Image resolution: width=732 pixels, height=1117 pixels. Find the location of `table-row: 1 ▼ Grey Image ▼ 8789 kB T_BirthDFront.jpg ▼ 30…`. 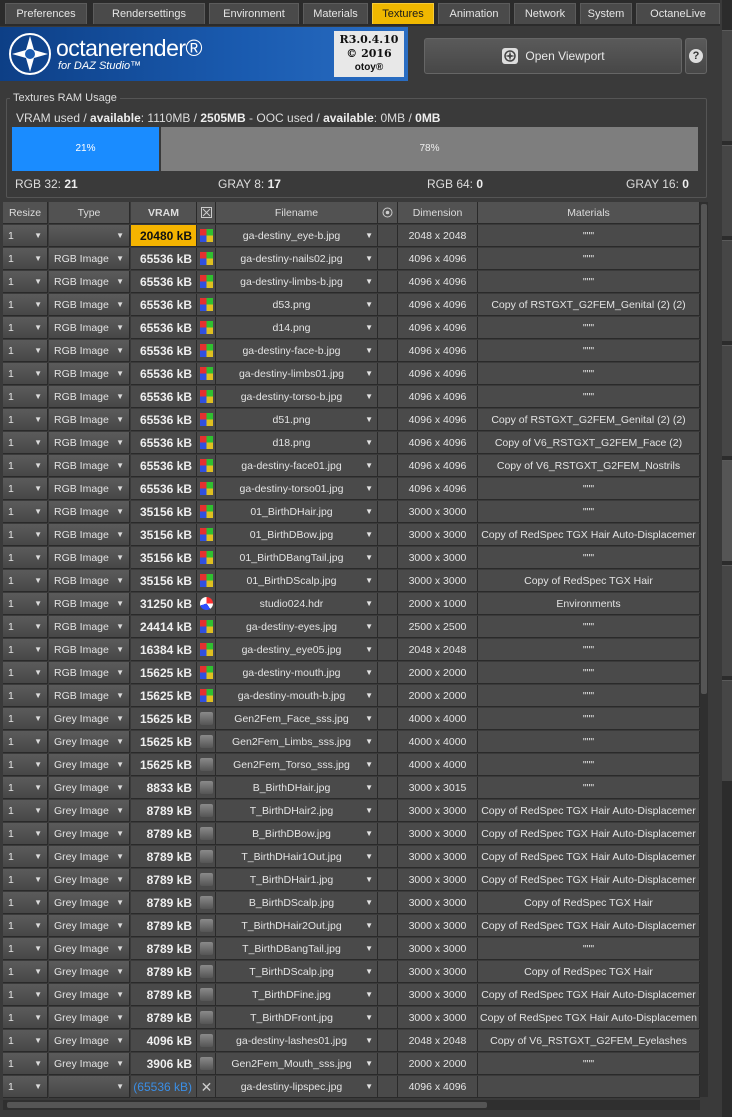

table-row: 1 ▼ Grey Image ▼ 8789 kB T_BirthDFront.jpg ▼ 30… is located at coordinates (351, 1018).